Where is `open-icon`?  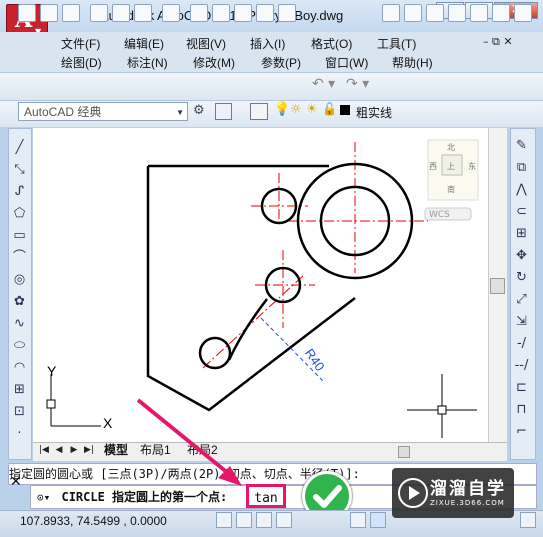 open-icon is located at coordinates (49, 13).